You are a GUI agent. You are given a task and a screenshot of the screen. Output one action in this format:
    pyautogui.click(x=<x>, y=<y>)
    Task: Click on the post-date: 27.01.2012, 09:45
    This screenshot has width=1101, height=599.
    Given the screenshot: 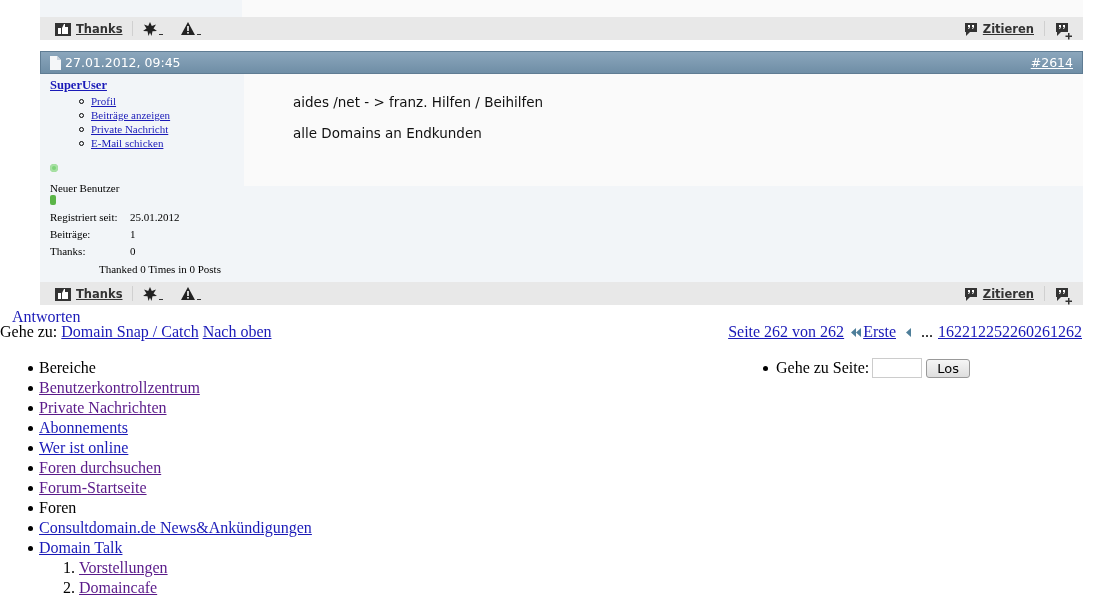 What is the action you would take?
    pyautogui.click(x=123, y=62)
    